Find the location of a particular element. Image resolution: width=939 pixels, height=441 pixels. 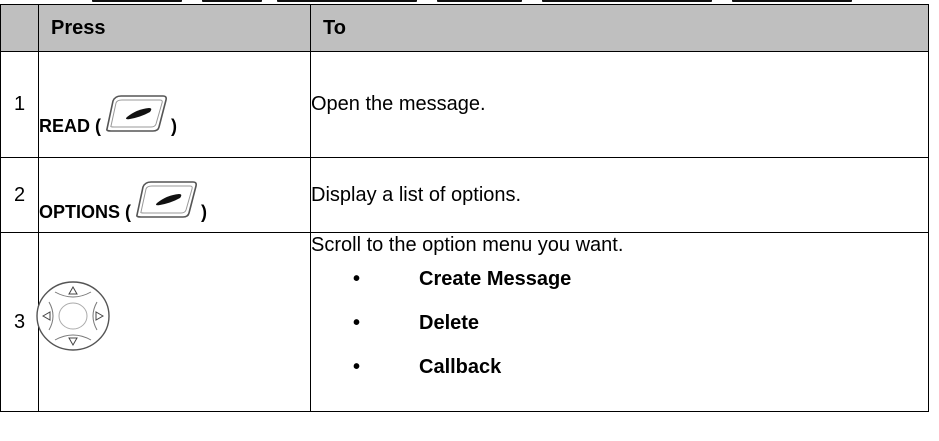

press-instruction: READ ( ) is located at coordinates (108, 115).